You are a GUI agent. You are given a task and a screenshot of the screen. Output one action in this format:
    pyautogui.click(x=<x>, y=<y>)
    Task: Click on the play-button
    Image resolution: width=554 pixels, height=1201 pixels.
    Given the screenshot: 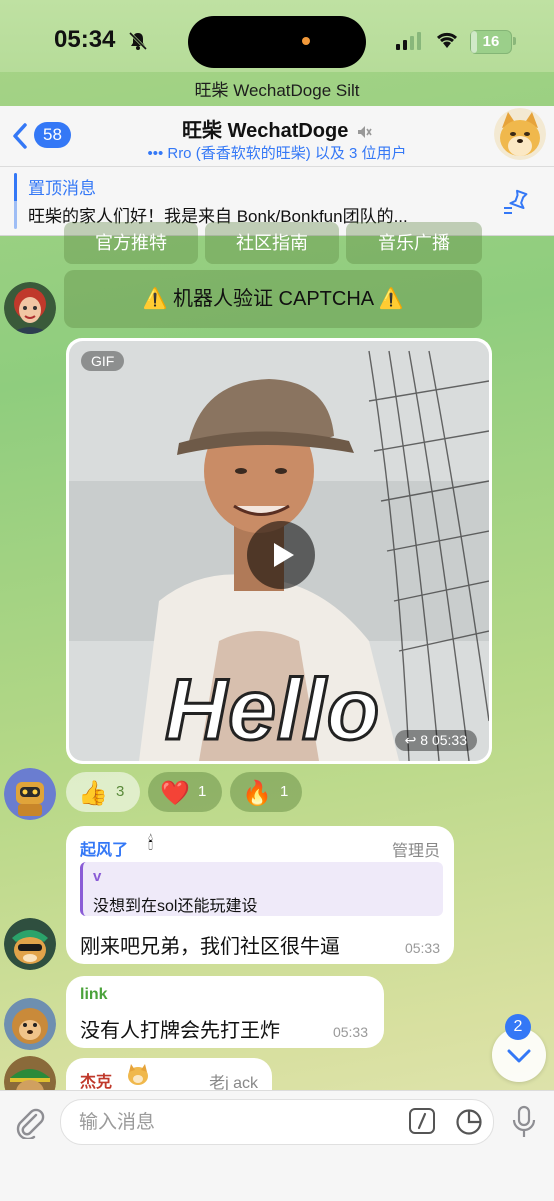 What is the action you would take?
    pyautogui.click(x=281, y=555)
    